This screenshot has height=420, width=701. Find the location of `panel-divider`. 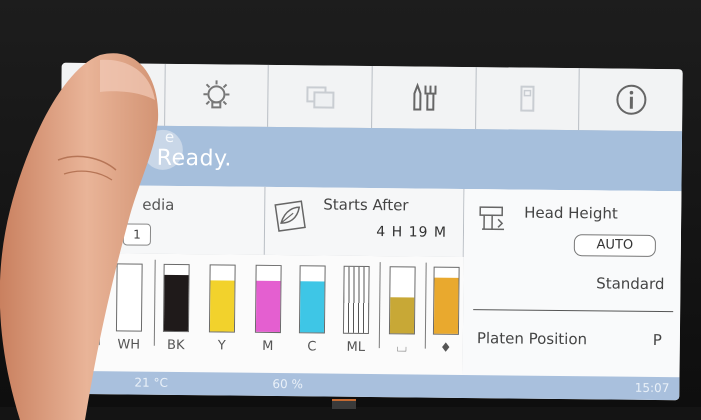

panel-divider is located at coordinates (573, 310).